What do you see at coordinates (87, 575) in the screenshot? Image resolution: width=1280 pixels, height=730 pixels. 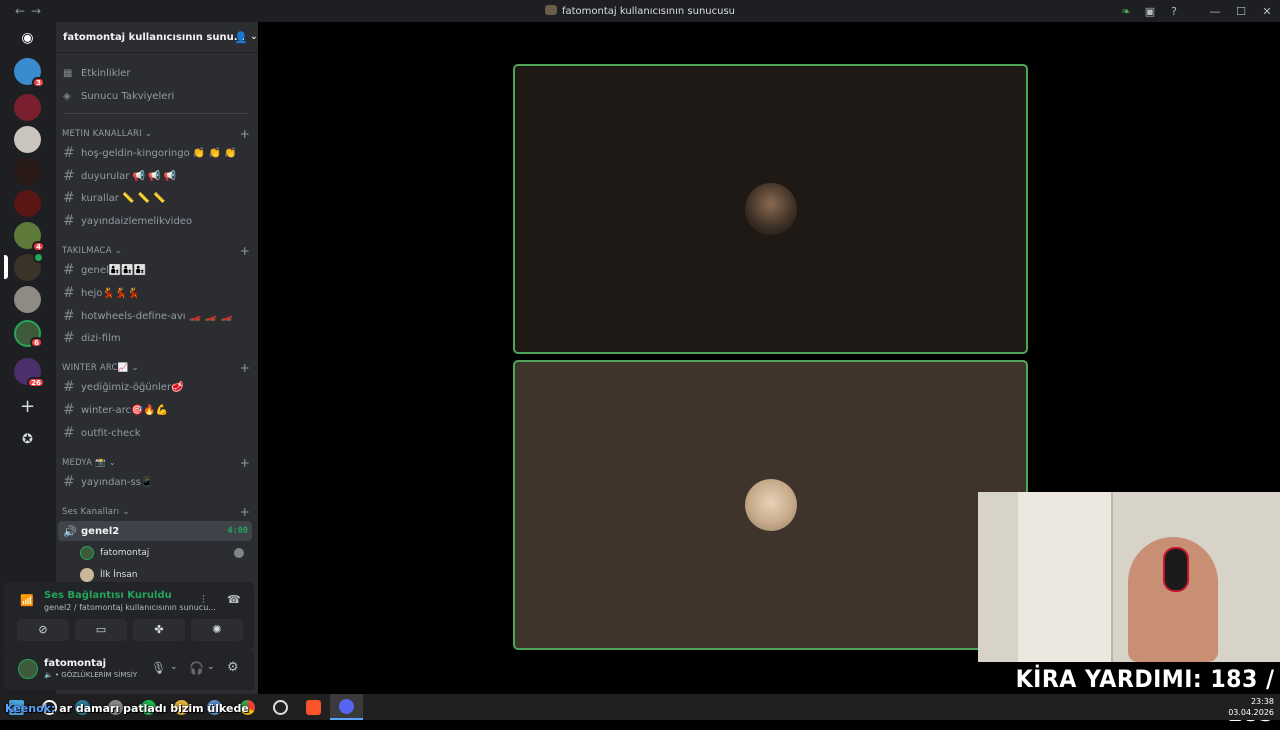 I see `avatar` at bounding box center [87, 575].